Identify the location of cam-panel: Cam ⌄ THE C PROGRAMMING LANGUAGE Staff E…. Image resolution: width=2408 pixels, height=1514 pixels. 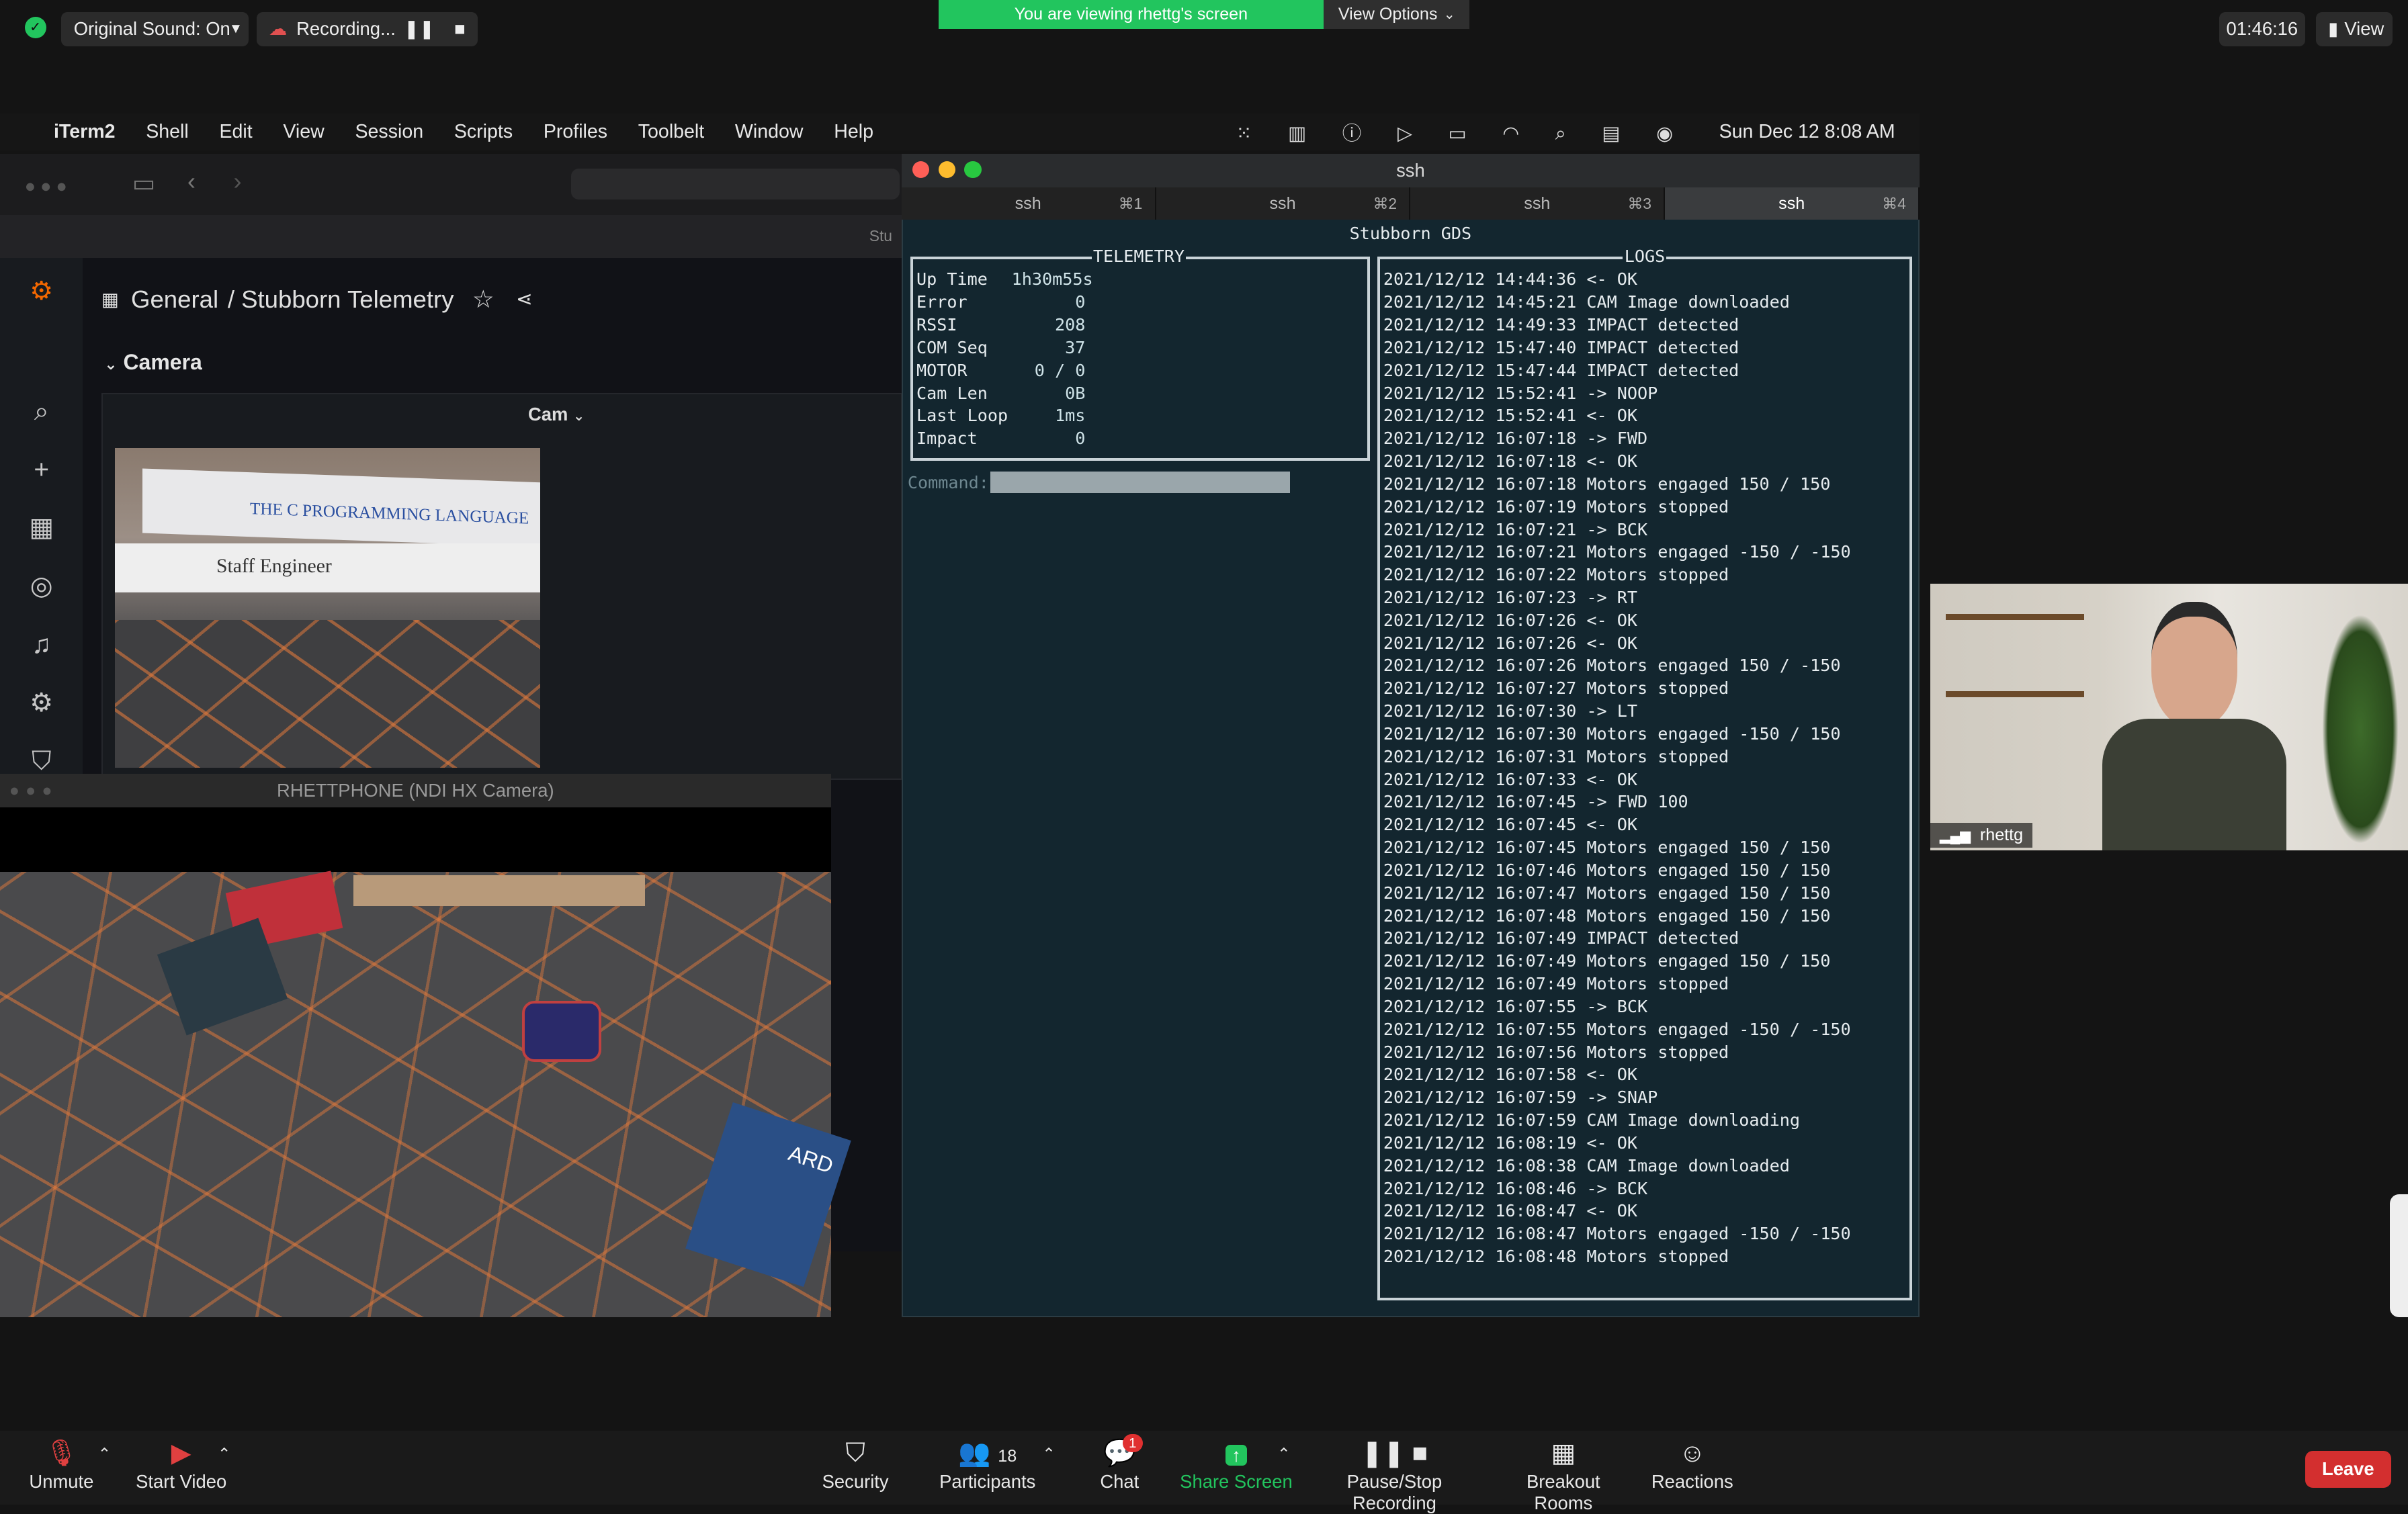
(502, 586).